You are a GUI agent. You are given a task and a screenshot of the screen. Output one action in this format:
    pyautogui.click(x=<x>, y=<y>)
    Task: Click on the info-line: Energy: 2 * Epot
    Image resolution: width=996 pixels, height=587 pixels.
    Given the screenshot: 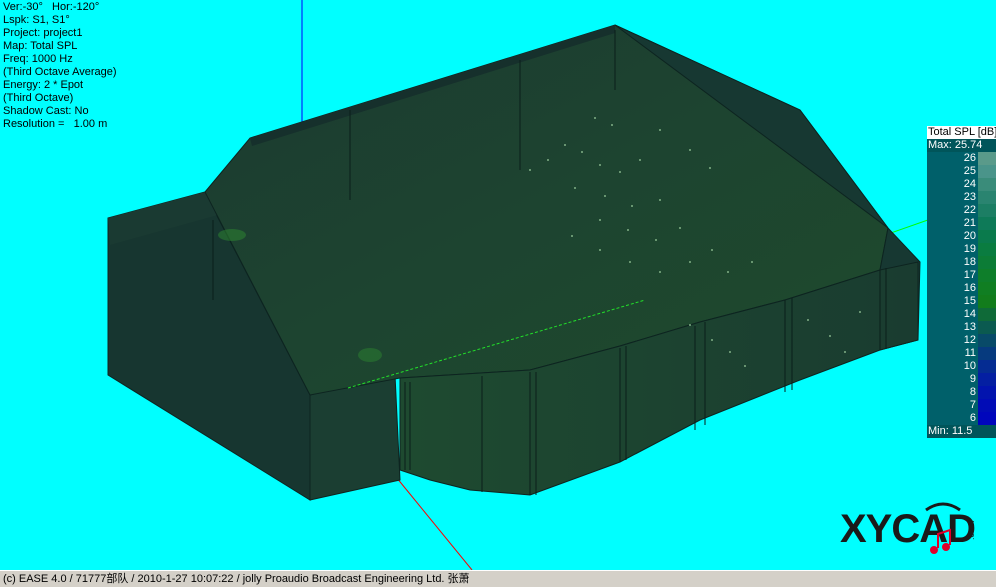 What is the action you would take?
    pyautogui.click(x=43, y=85)
    